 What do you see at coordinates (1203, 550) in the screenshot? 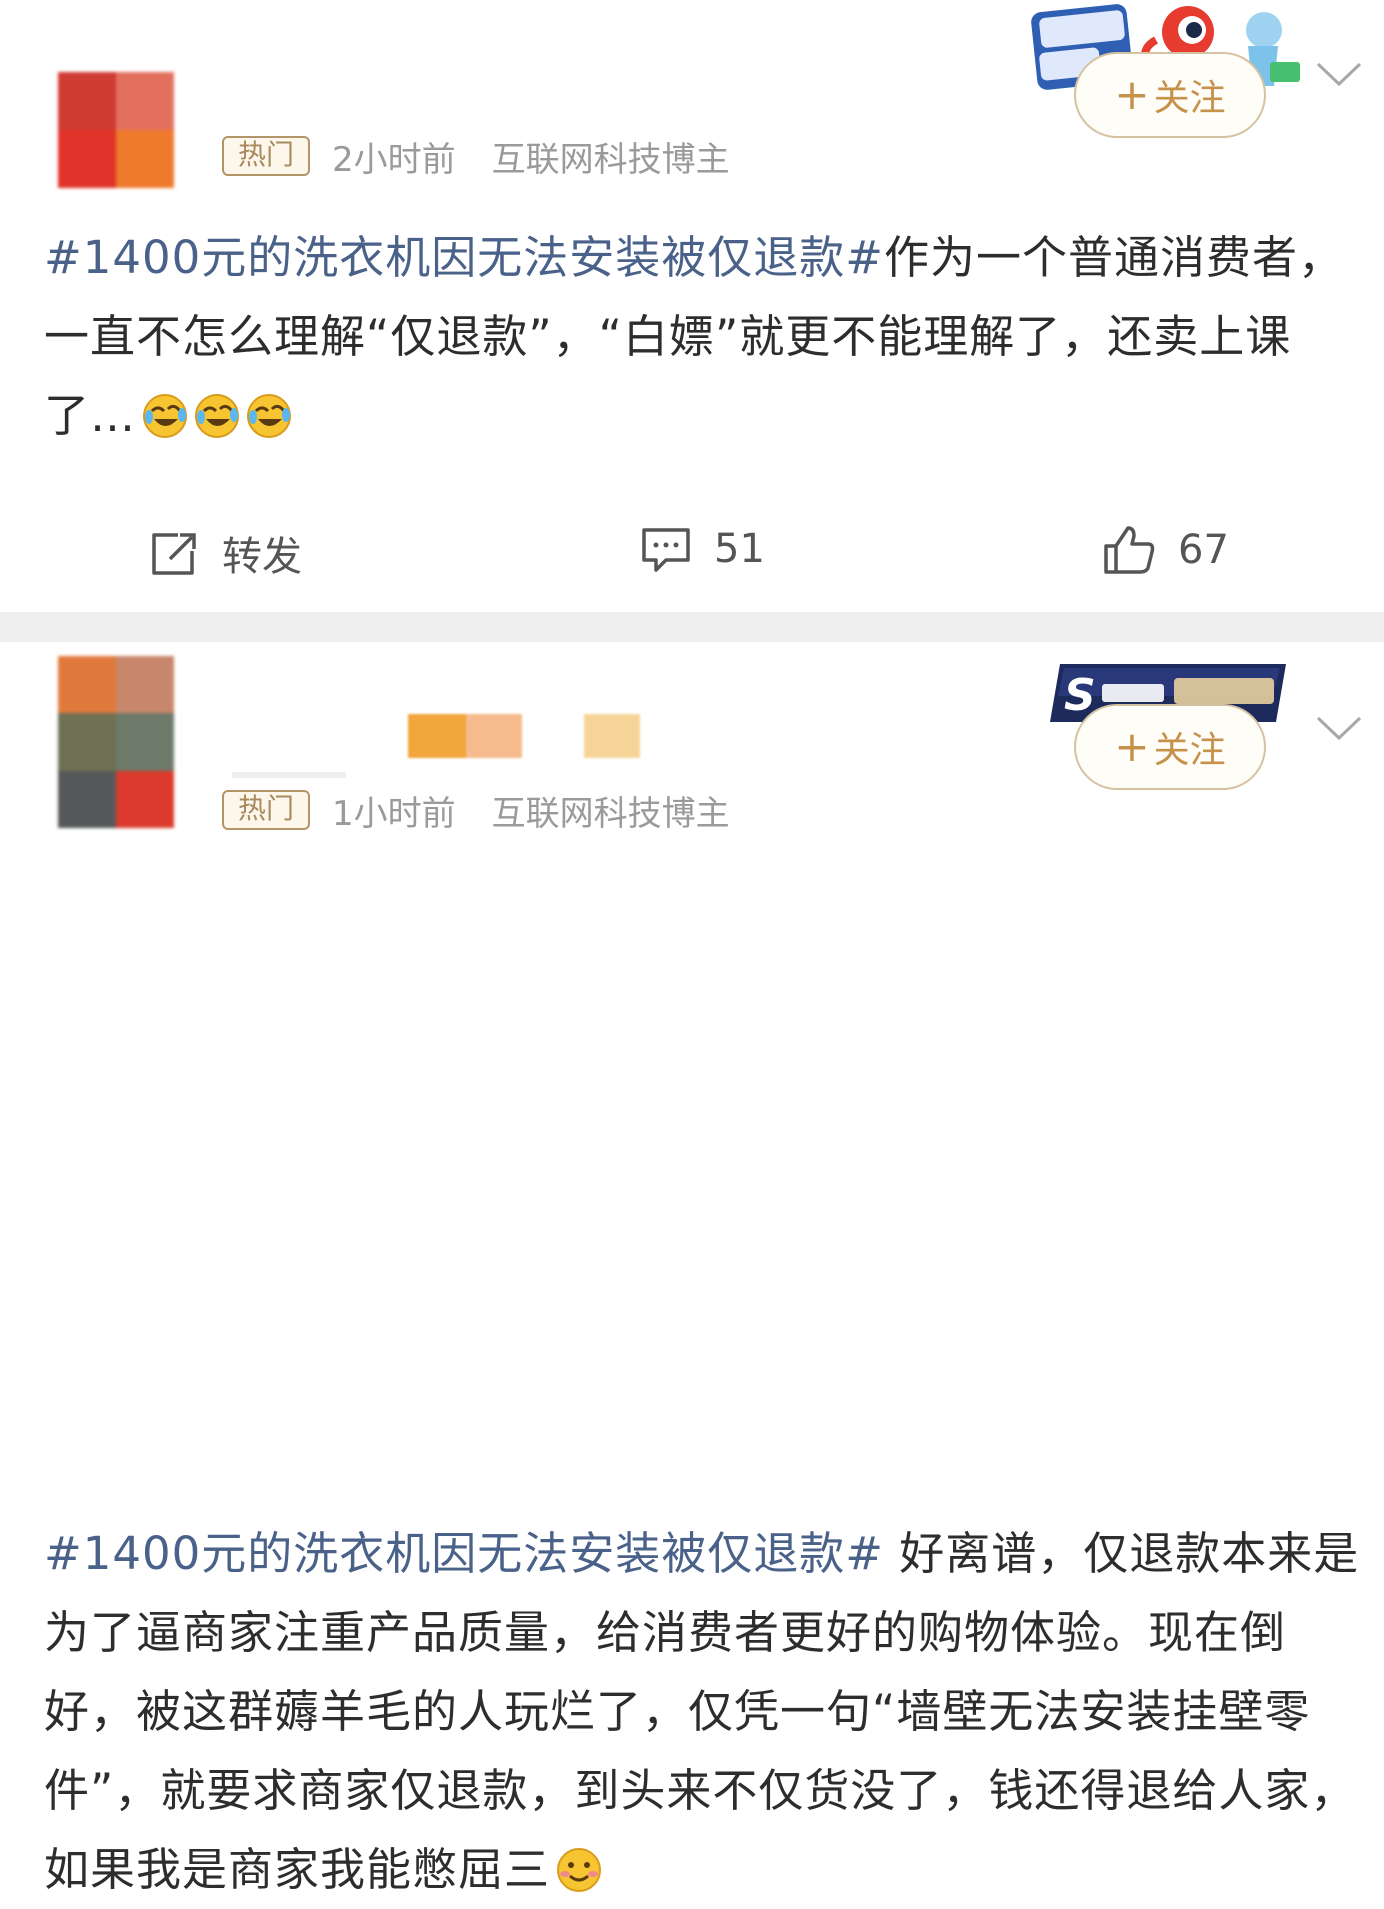
I see `like-count: 67` at bounding box center [1203, 550].